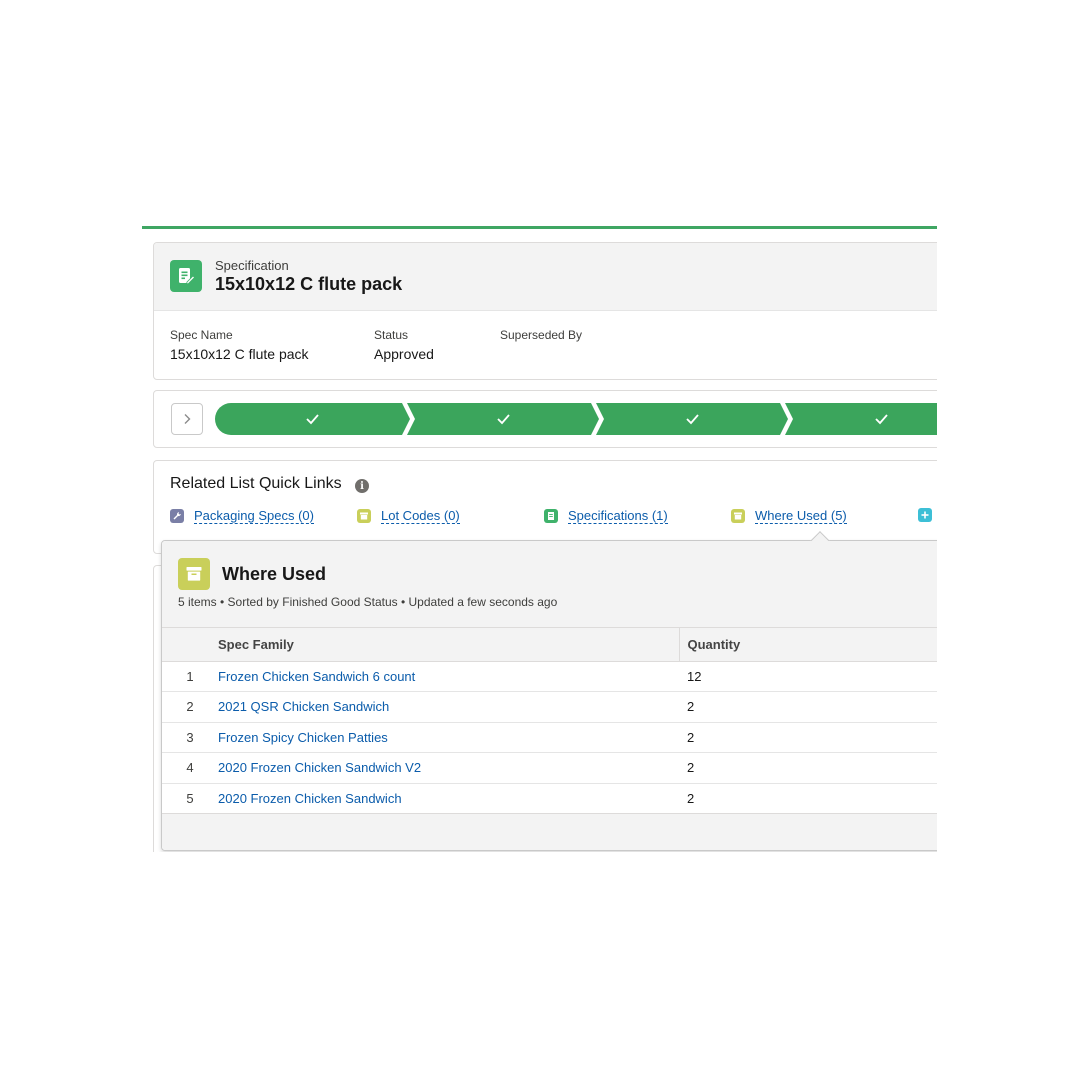  Describe the element at coordinates (274, 574) in the screenshot. I see `popover-title: Where Used` at that location.